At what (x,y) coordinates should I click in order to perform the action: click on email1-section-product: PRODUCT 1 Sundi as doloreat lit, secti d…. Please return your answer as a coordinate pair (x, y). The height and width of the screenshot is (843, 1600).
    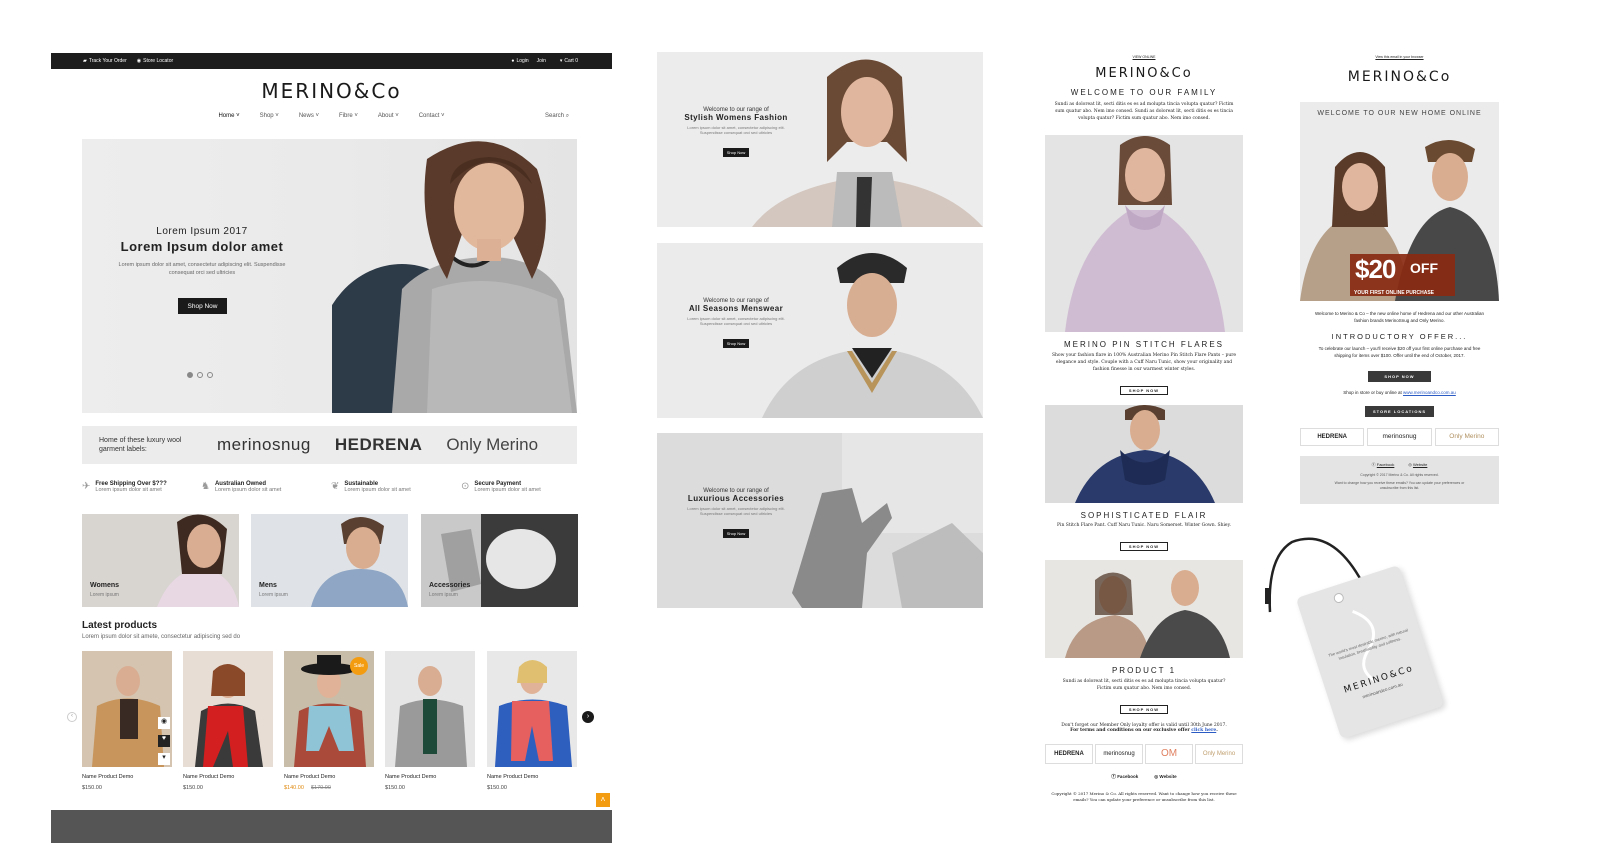
    Looking at the image, I should click on (1144, 699).